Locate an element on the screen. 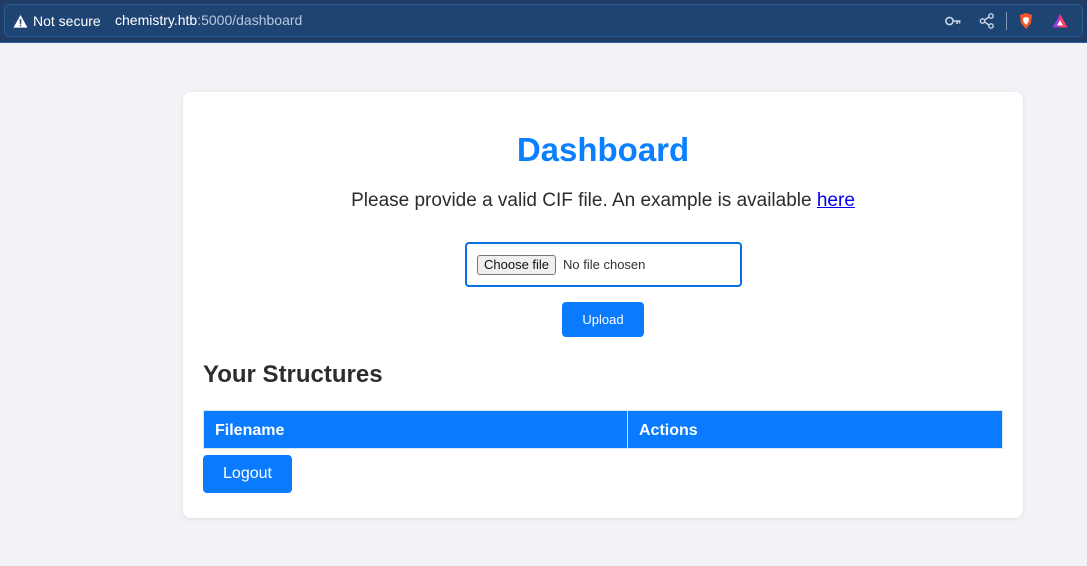  column-header-filename: Filename is located at coordinates (415, 429).